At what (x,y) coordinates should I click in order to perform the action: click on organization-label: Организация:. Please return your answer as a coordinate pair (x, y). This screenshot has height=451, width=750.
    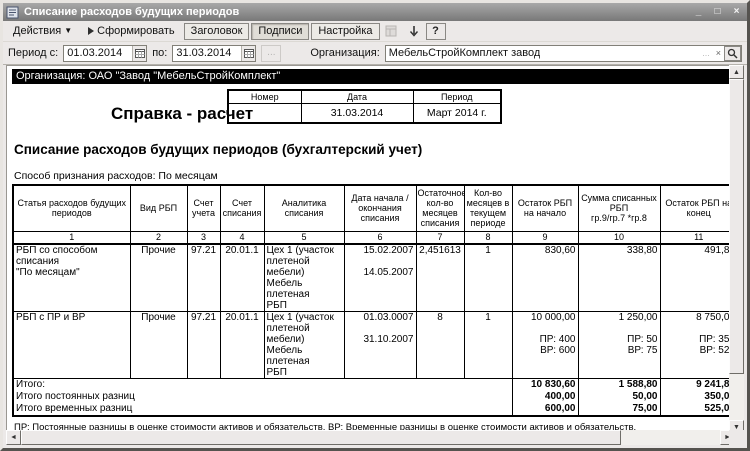
    Looking at the image, I should click on (345, 53).